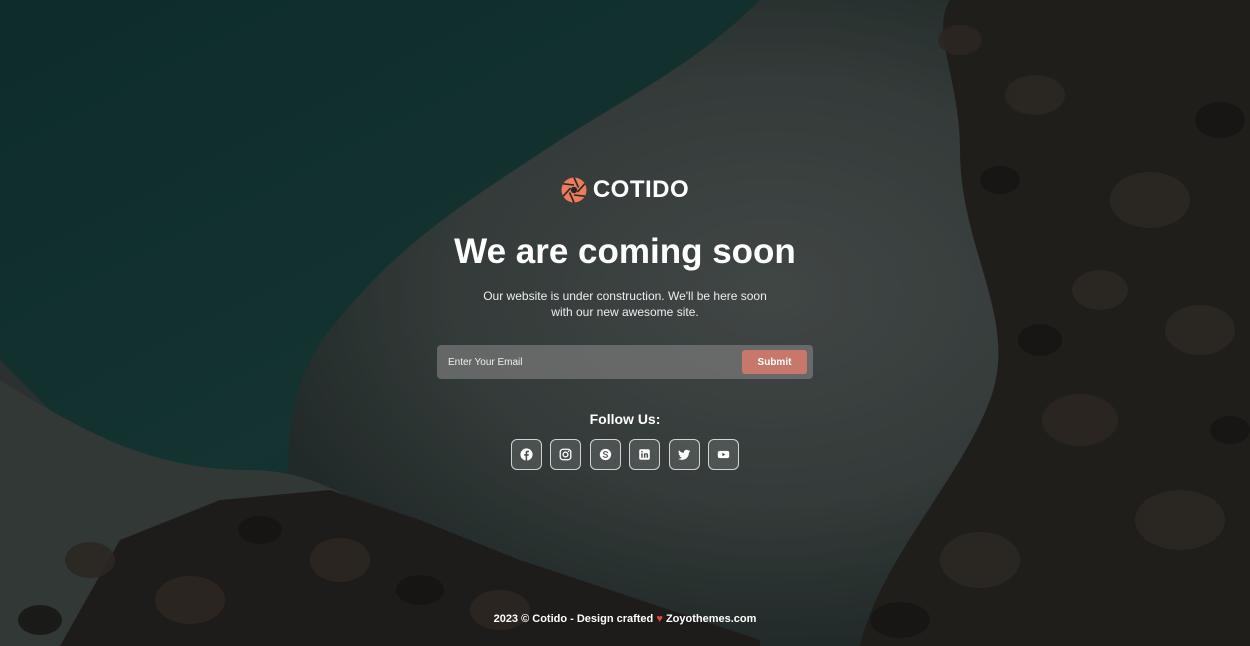 This screenshot has width=1250, height=646. What do you see at coordinates (625, 251) in the screenshot?
I see `page-title: We are coming soon` at bounding box center [625, 251].